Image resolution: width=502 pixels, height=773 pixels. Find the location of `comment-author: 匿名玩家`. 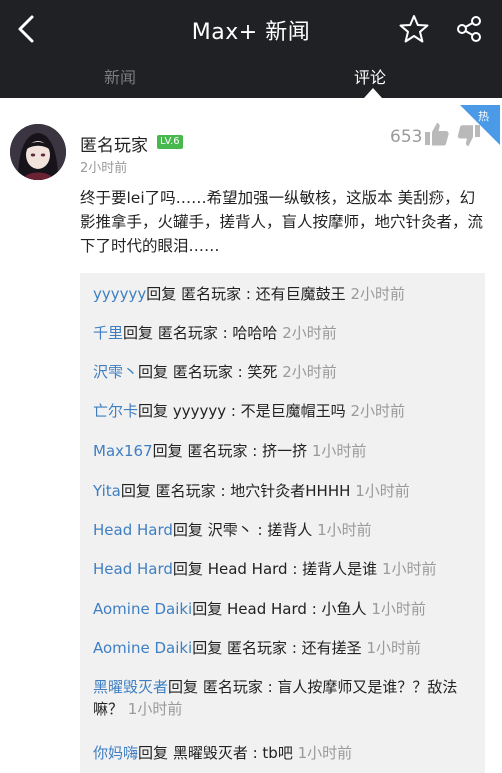

comment-author: 匿名玩家 is located at coordinates (114, 143).